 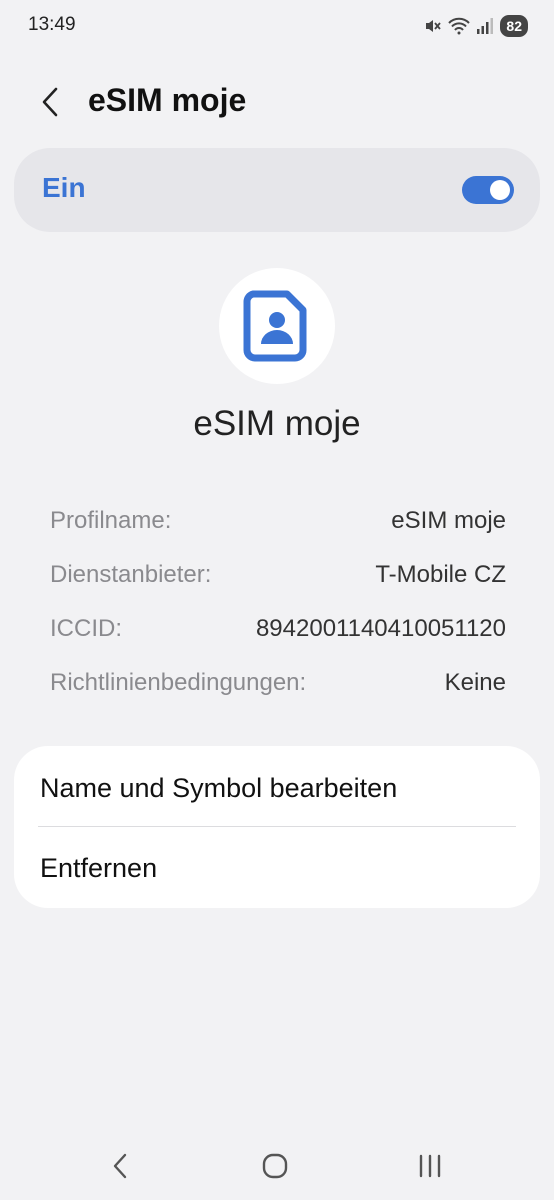 What do you see at coordinates (86, 628) in the screenshot?
I see `info-key: ICCID:` at bounding box center [86, 628].